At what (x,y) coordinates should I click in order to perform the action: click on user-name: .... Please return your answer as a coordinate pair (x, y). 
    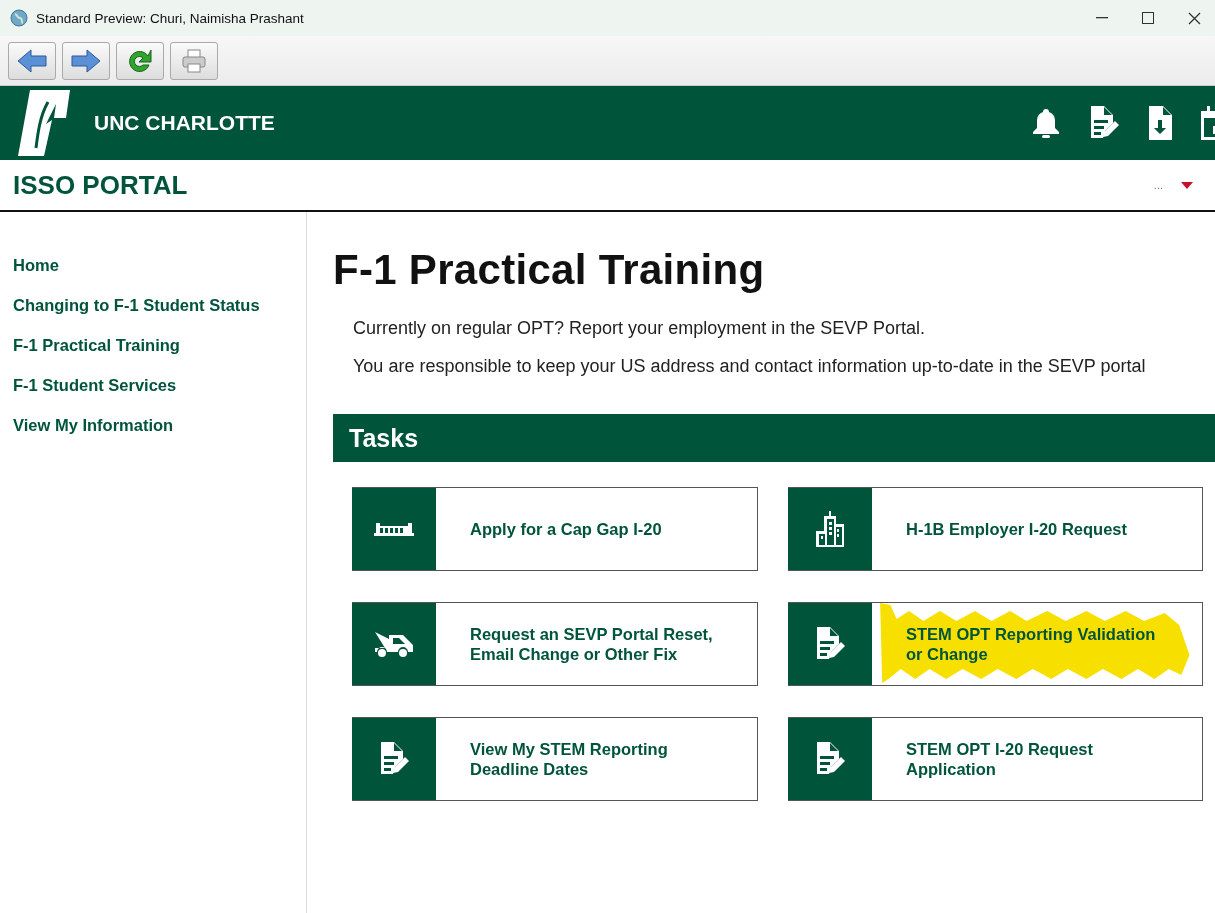
    Looking at the image, I should click on (1158, 185).